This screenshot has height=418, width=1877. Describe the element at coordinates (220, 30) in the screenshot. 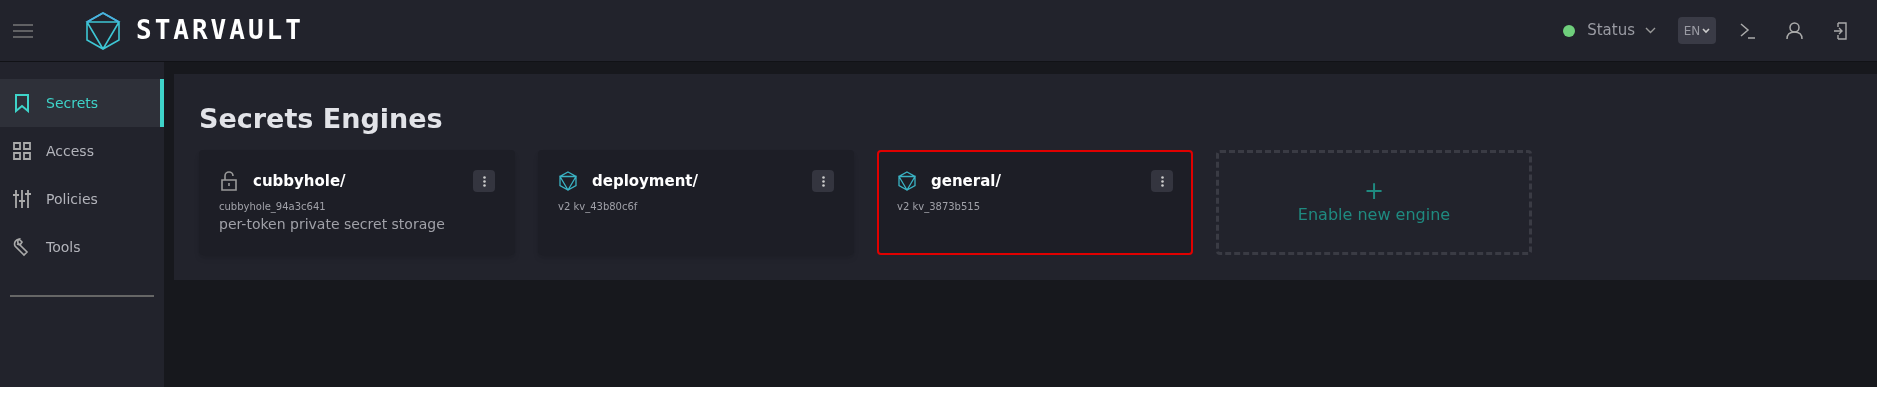

I see `brand-name: STARVAULT` at that location.